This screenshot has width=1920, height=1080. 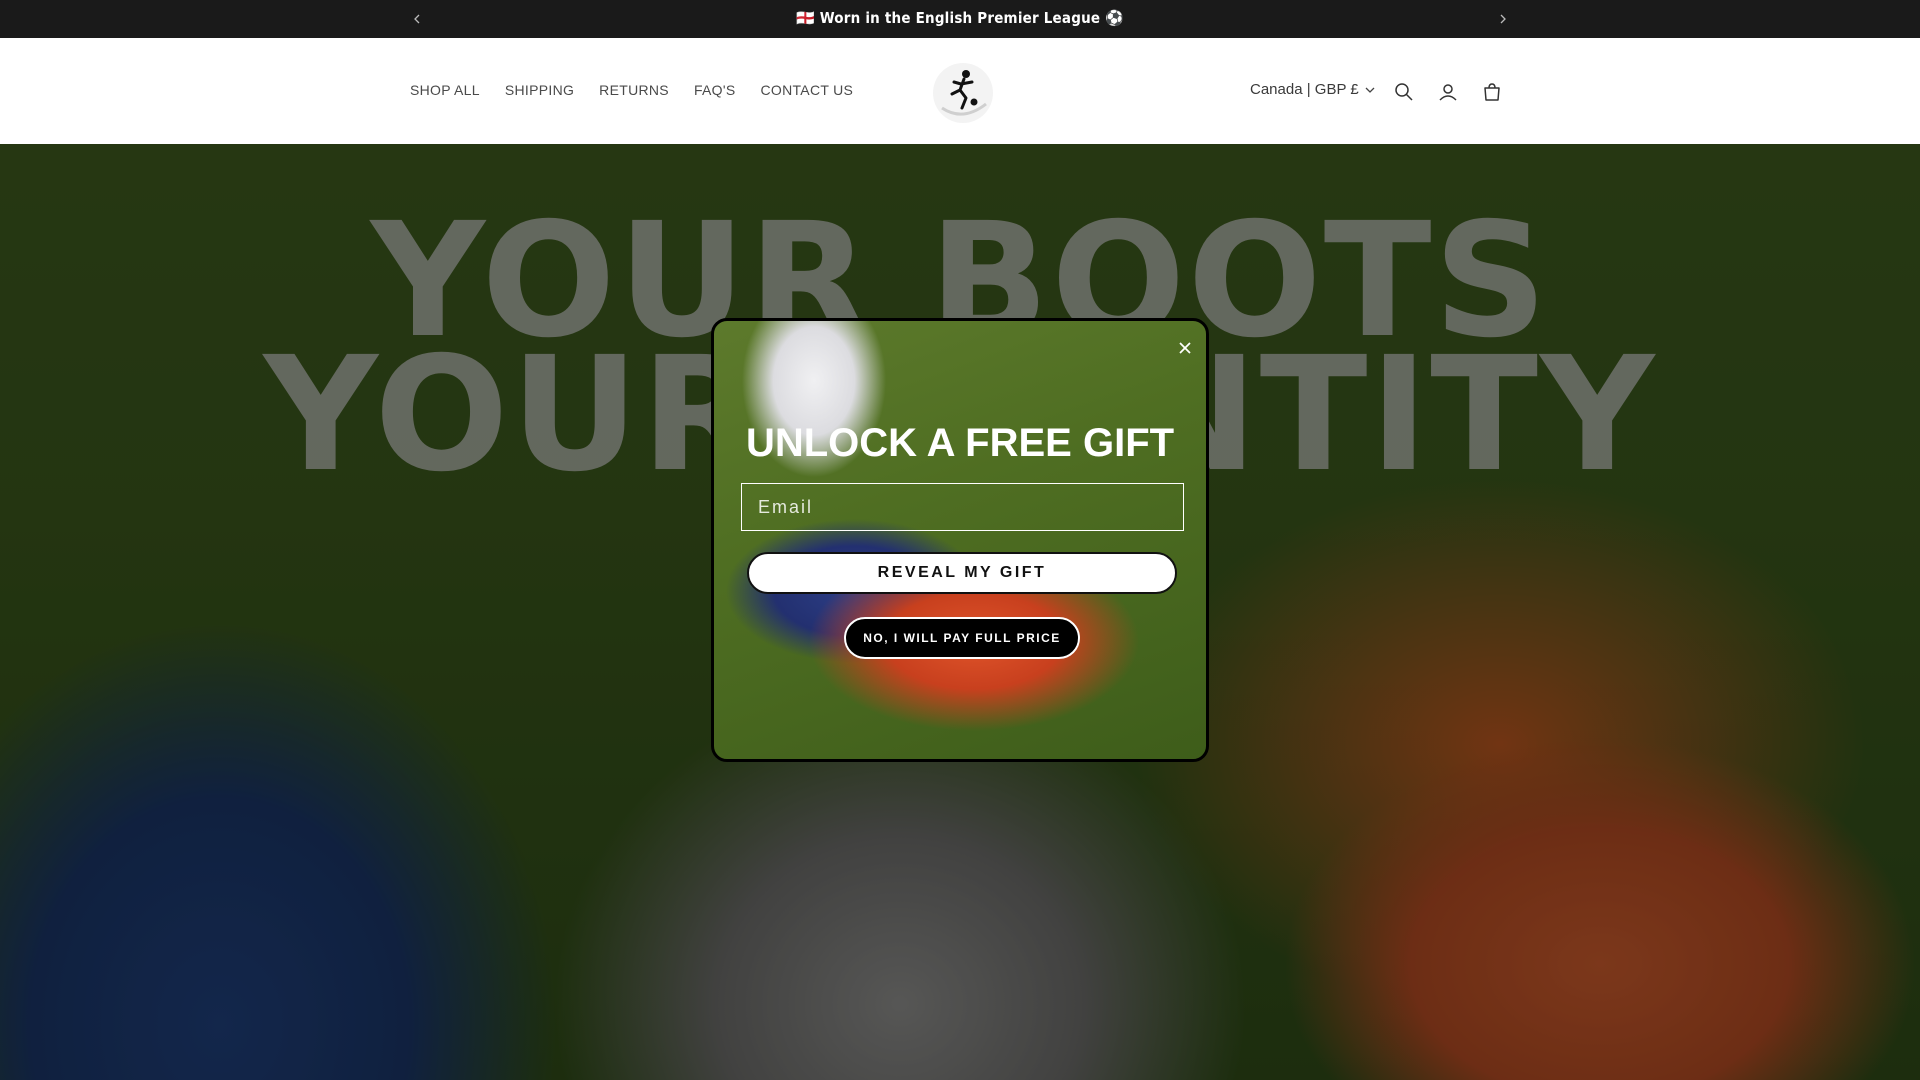 What do you see at coordinates (1304, 89) in the screenshot?
I see `currency-label: Canada | GBP £` at bounding box center [1304, 89].